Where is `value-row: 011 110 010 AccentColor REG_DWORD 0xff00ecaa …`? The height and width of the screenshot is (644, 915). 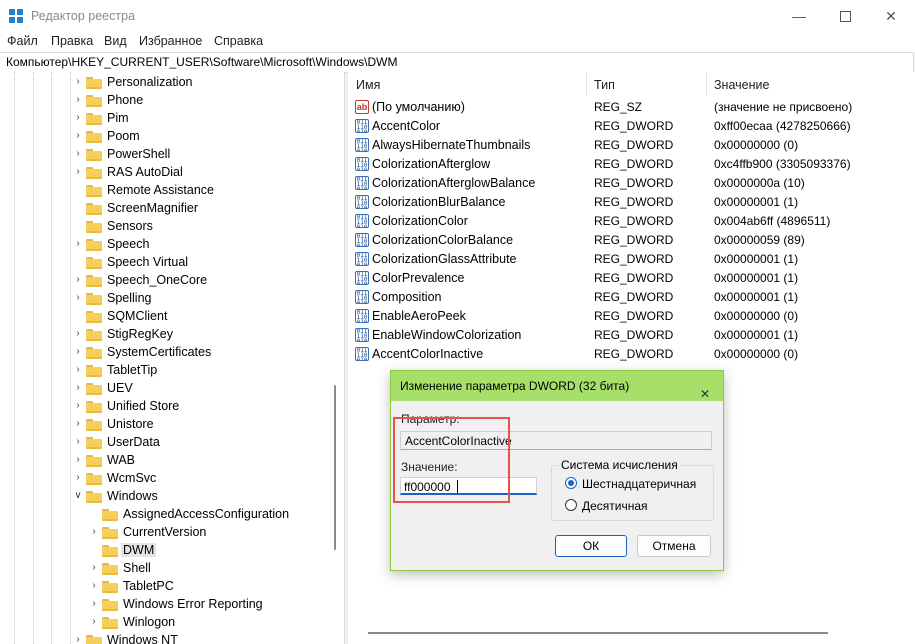 value-row: 011 110 010 AccentColor REG_DWORD 0xff00ecaa … is located at coordinates (631, 126).